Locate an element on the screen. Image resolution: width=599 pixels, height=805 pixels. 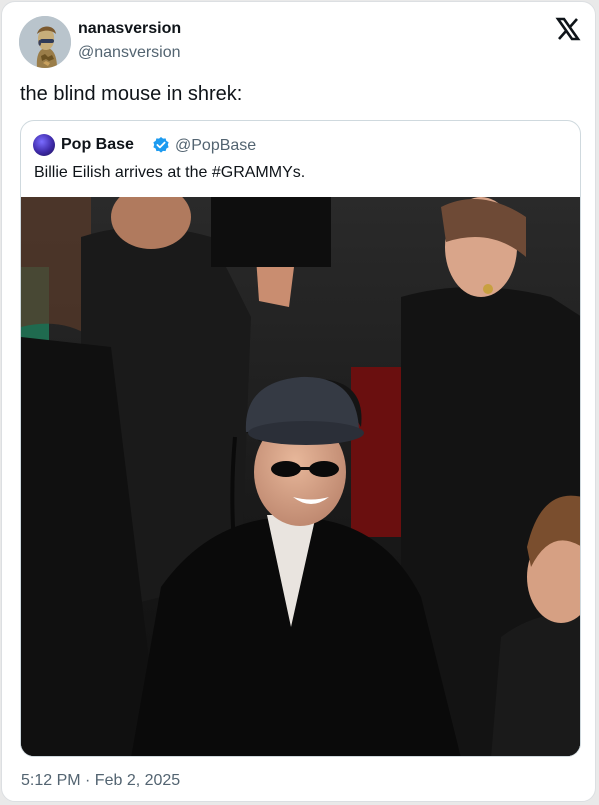
x-logo-icon is located at coordinates (568, 29).